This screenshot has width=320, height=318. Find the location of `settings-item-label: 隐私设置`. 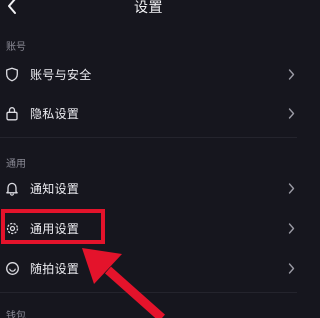

settings-item-label: 隐私设置 is located at coordinates (55, 113).